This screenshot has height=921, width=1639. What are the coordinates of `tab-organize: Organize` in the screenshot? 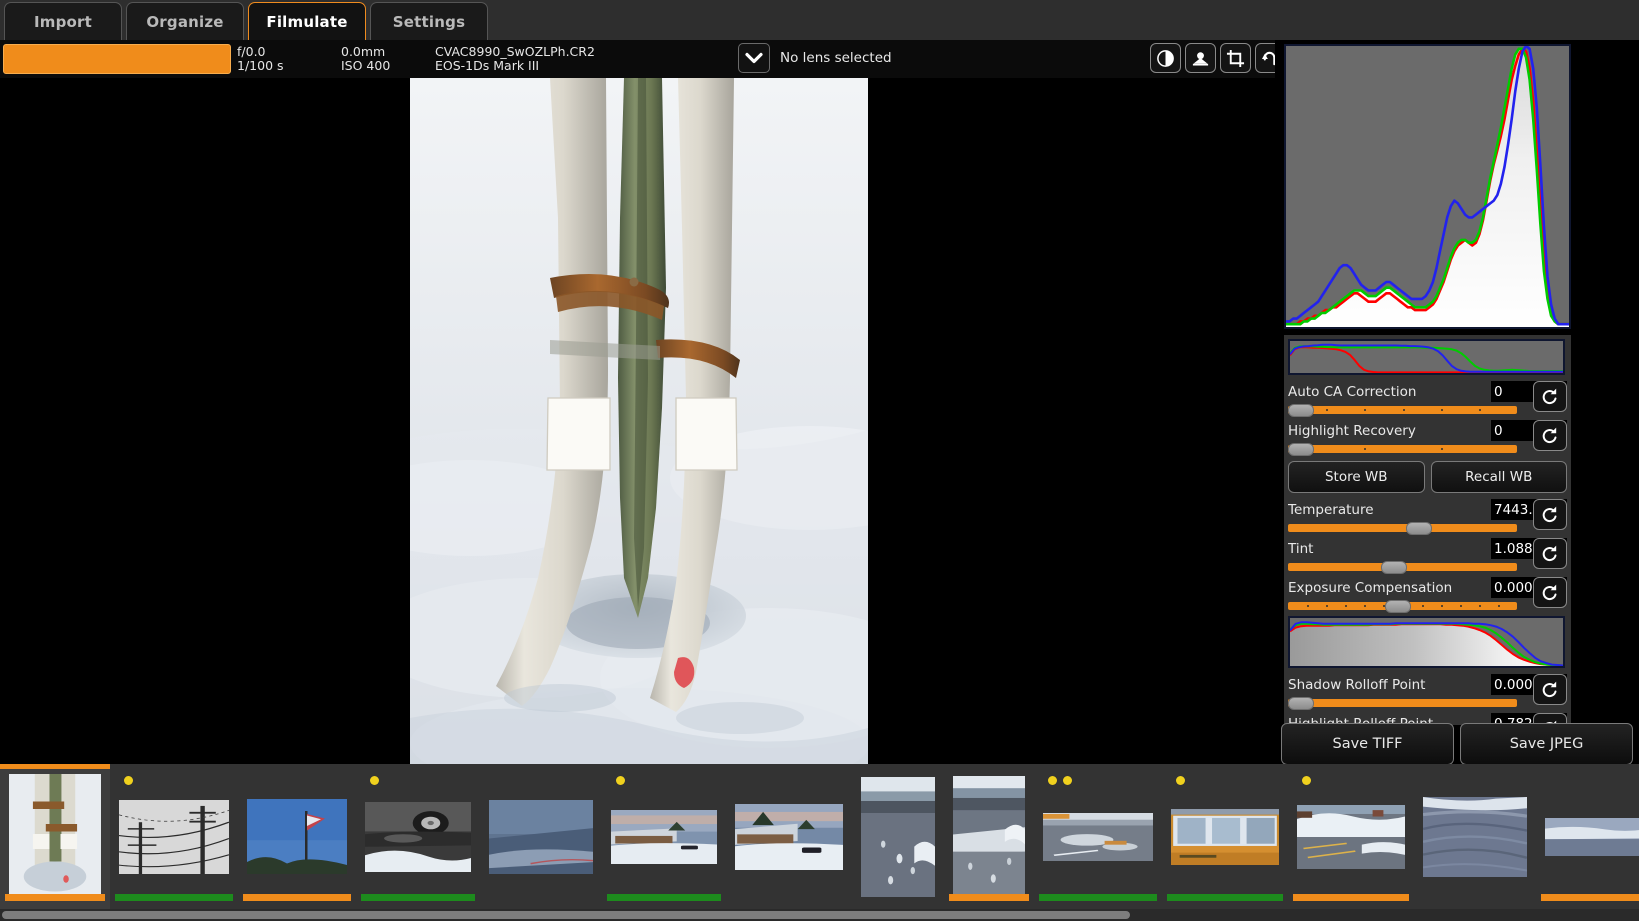 It's located at (185, 21).